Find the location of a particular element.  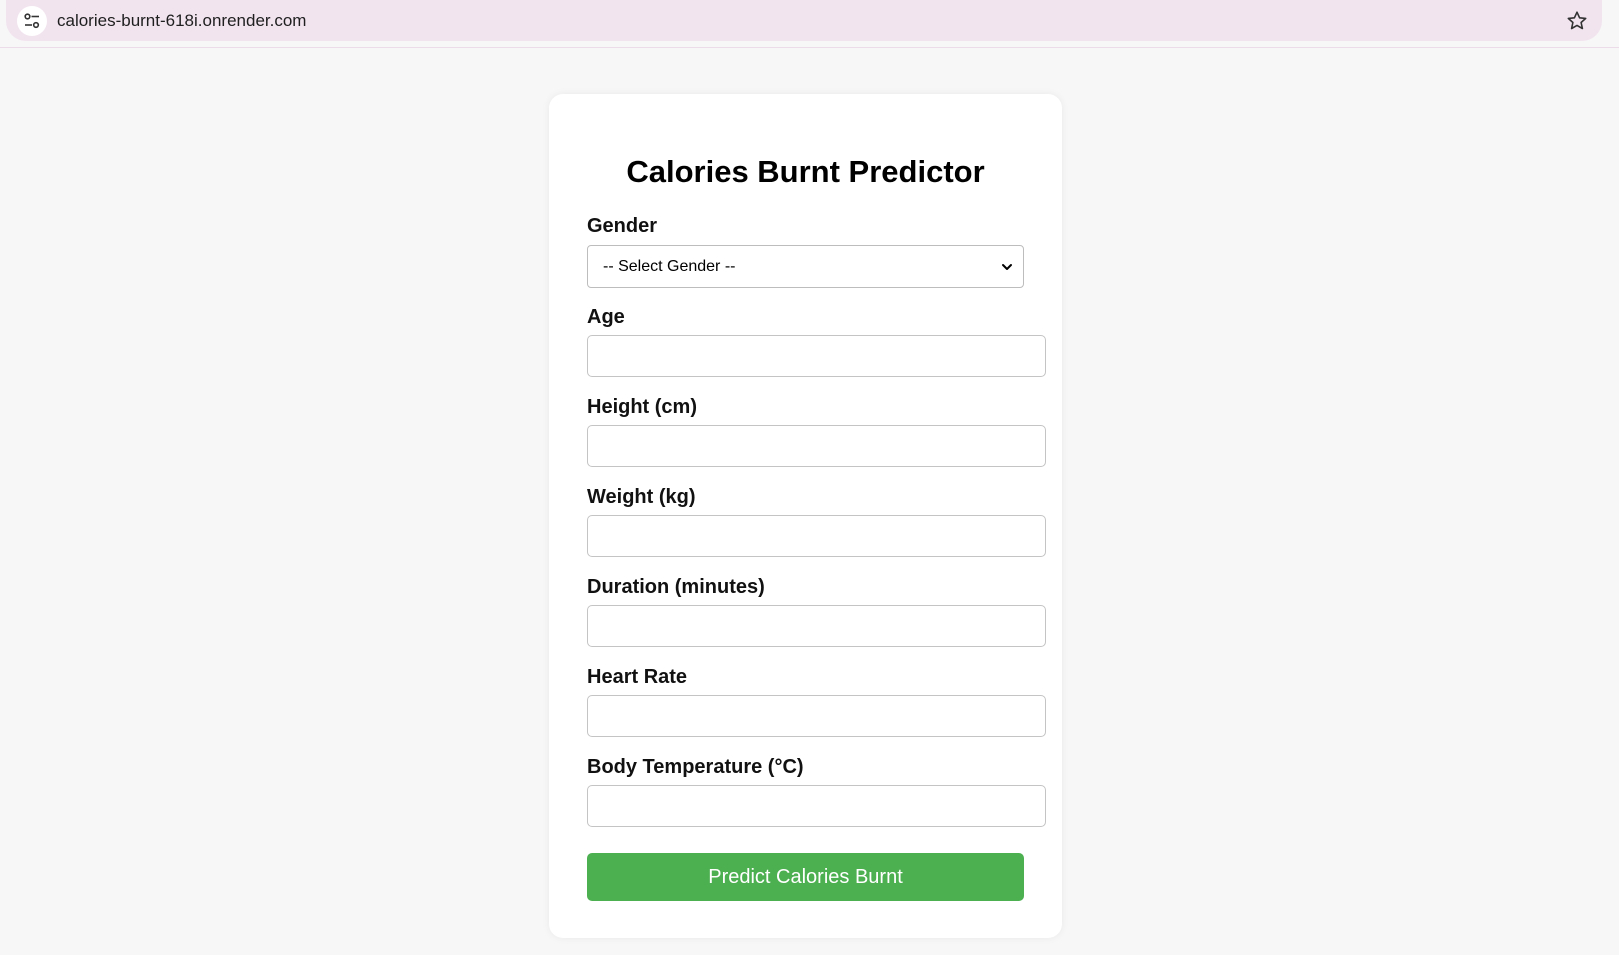

gender-select: -- Select Gender -- is located at coordinates (805, 266).